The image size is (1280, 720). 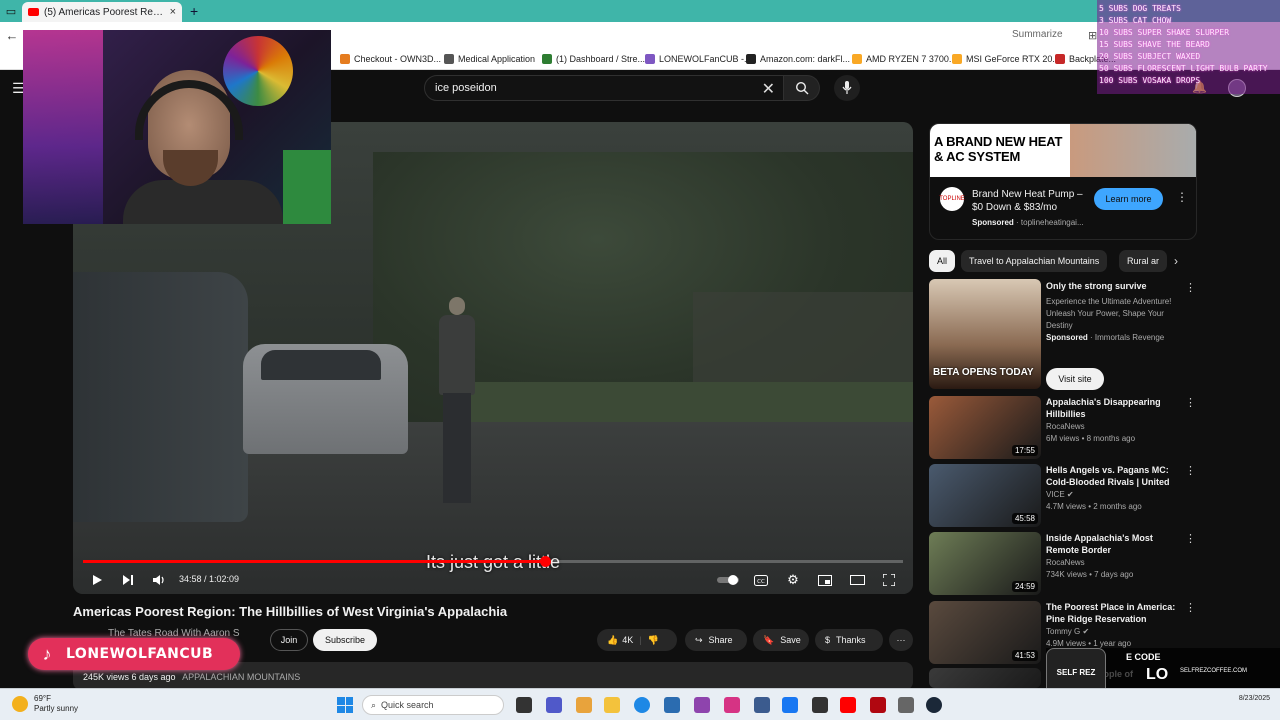 I want to click on task-view-icon, so click(x=524, y=705).